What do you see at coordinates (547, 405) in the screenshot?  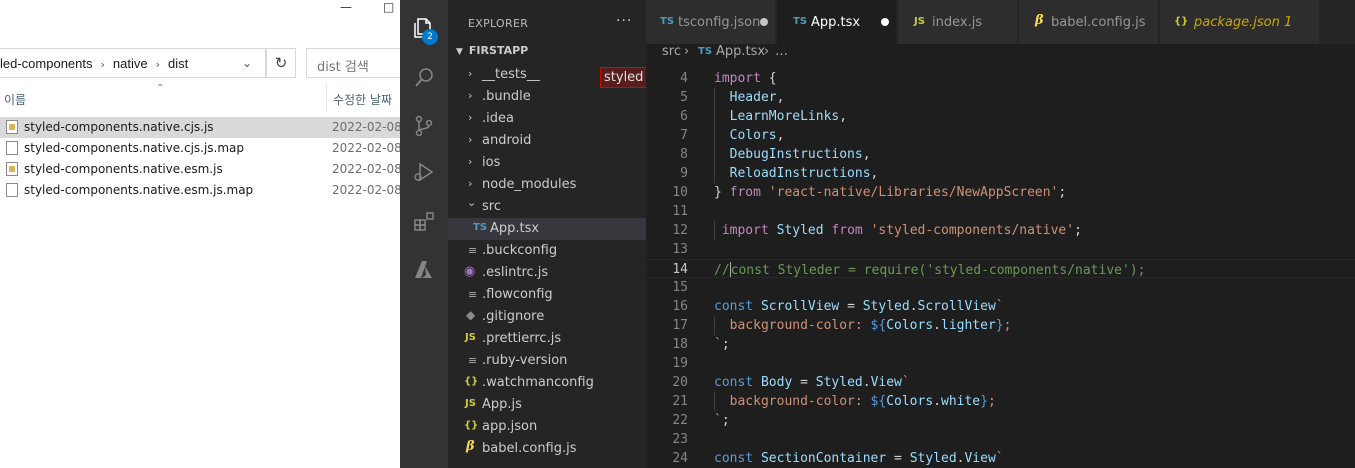 I see `tree-item-file: JS App.js` at bounding box center [547, 405].